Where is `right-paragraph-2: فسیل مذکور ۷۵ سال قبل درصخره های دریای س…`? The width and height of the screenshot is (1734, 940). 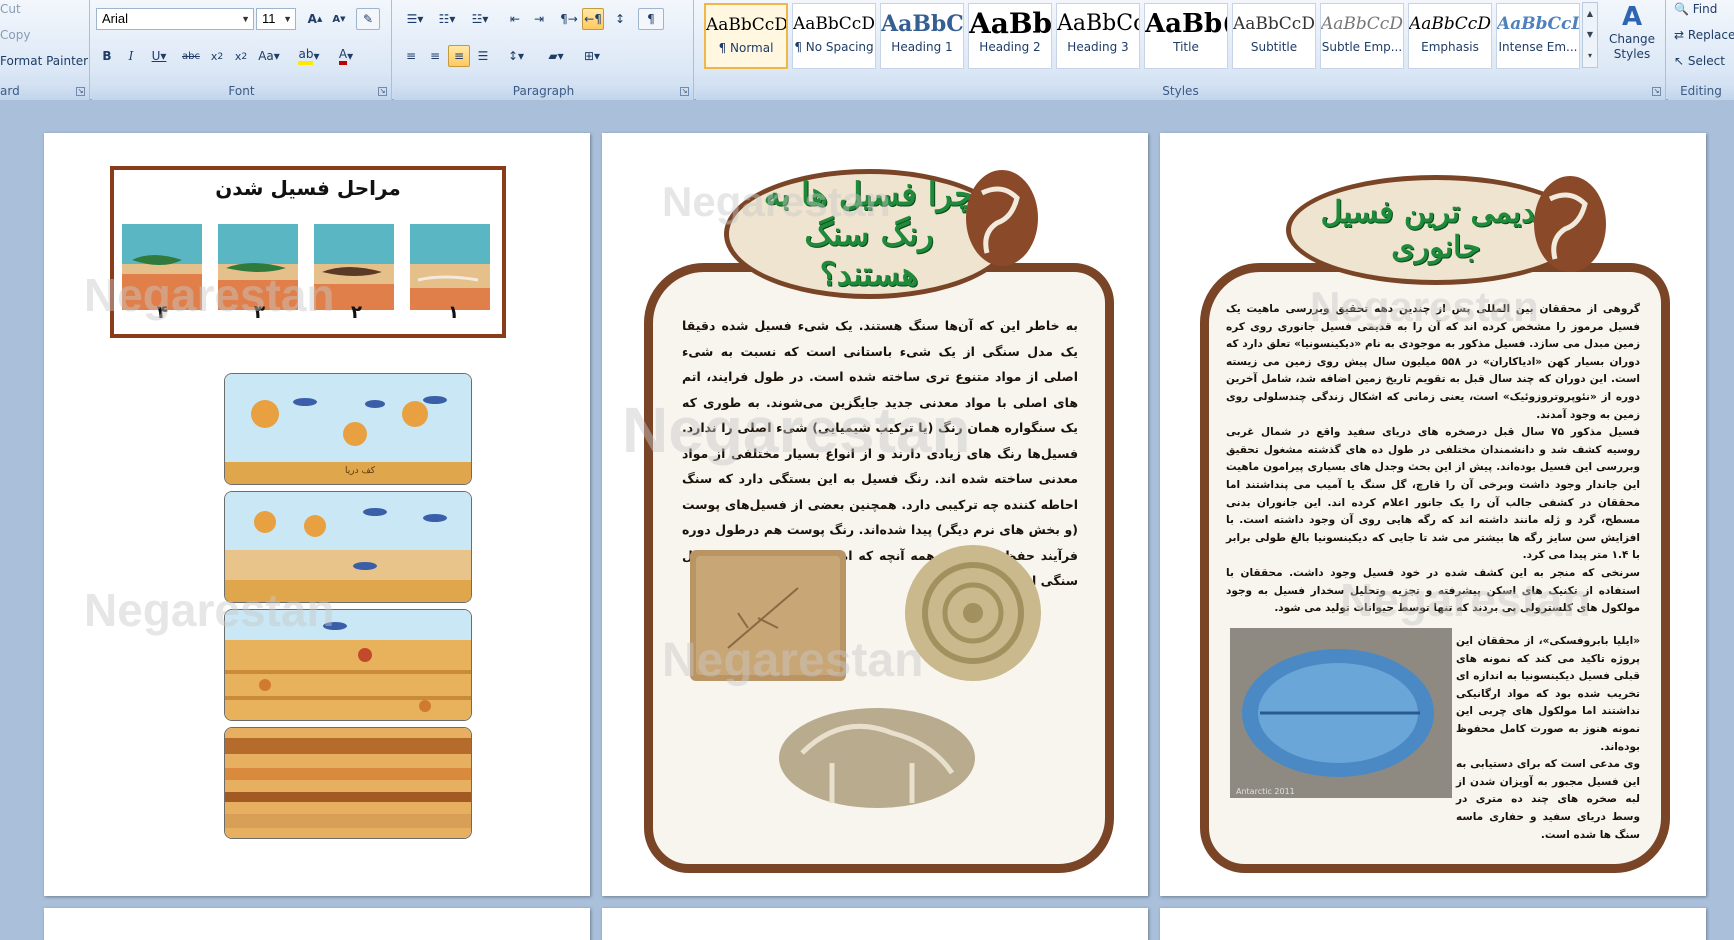
right-paragraph-2: فسیل مذکور ۷۵ سال قبل درصخره های دریای س… is located at coordinates (1433, 494).